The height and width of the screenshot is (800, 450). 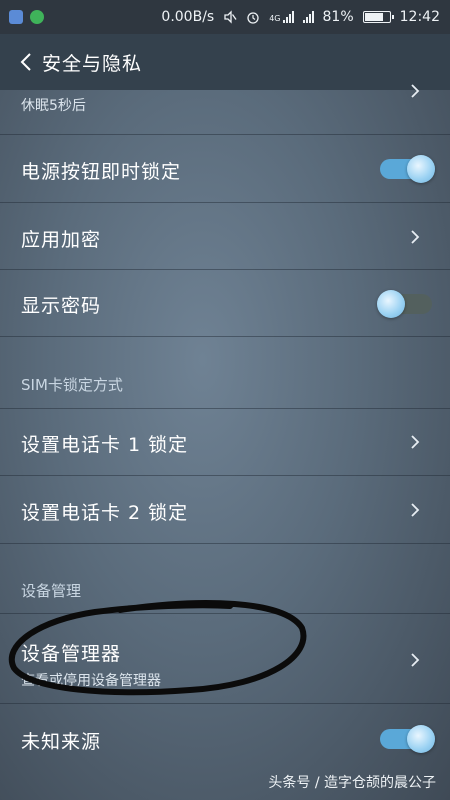 I want to click on back-button, so click(x=26, y=62).